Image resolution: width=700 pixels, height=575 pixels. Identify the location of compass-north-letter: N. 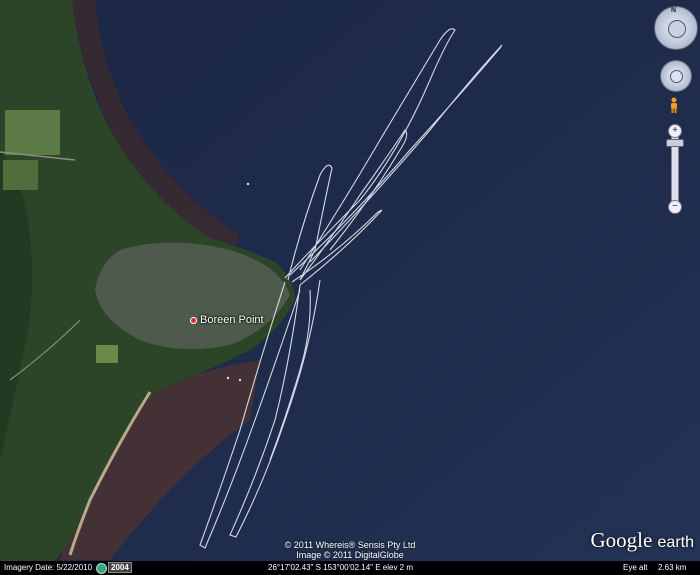
(674, 10).